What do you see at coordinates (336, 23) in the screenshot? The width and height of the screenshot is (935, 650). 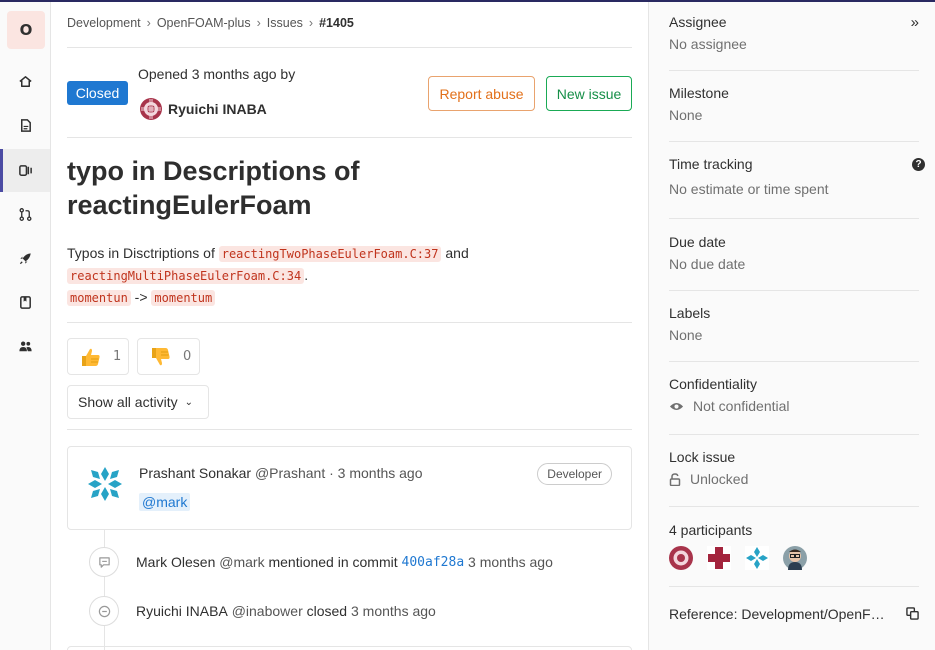 I see `breadcrumb-current: #1405` at bounding box center [336, 23].